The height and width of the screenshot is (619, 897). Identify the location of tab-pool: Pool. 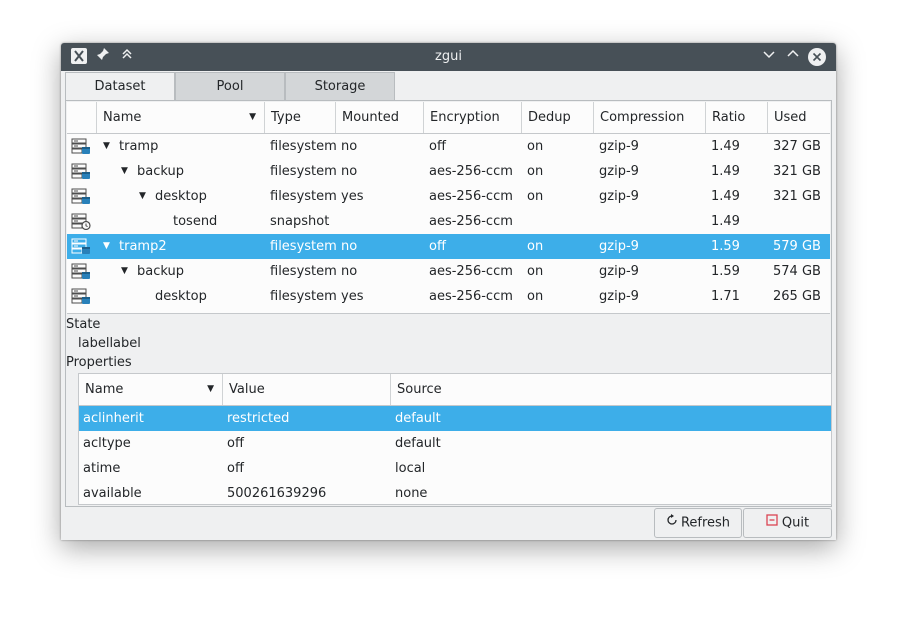
(230, 86).